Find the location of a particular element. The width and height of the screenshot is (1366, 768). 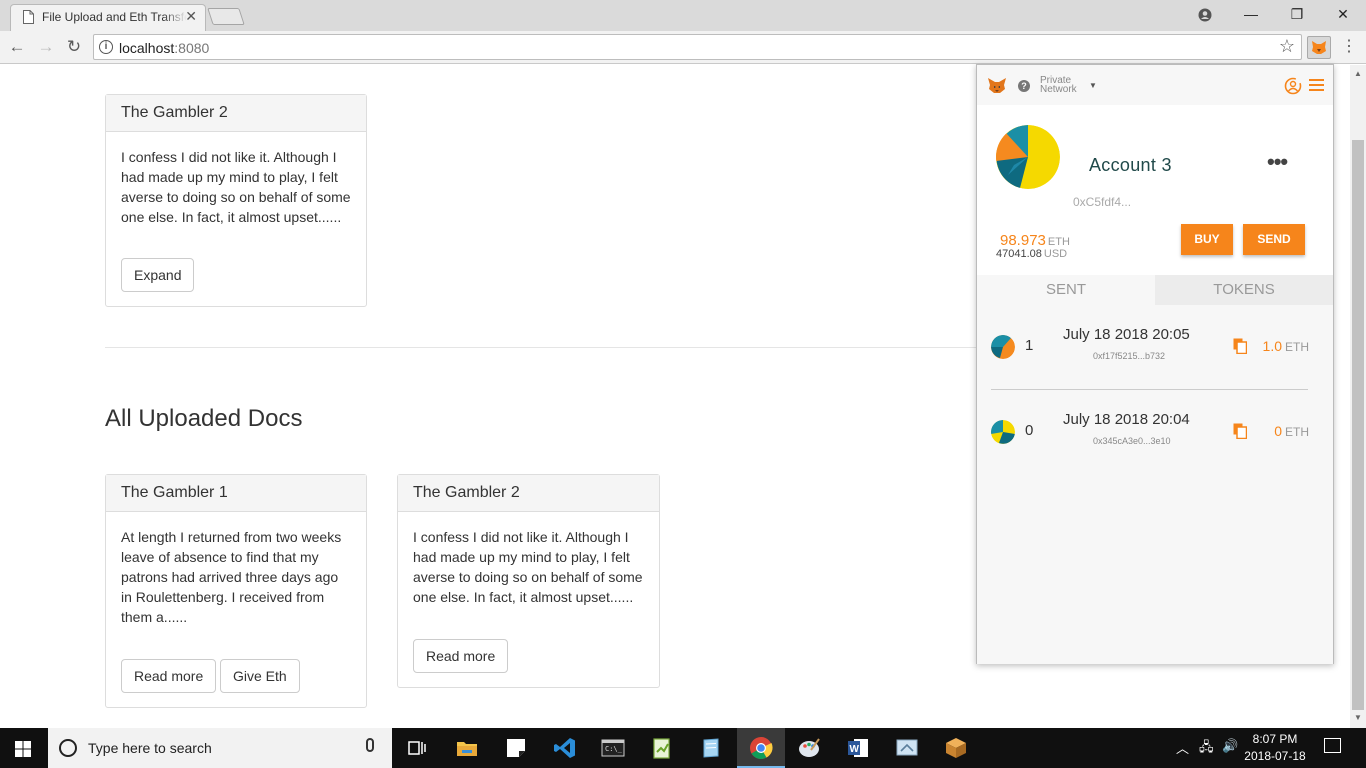

bookmark-star-icon: ☆ is located at coordinates (1287, 46).